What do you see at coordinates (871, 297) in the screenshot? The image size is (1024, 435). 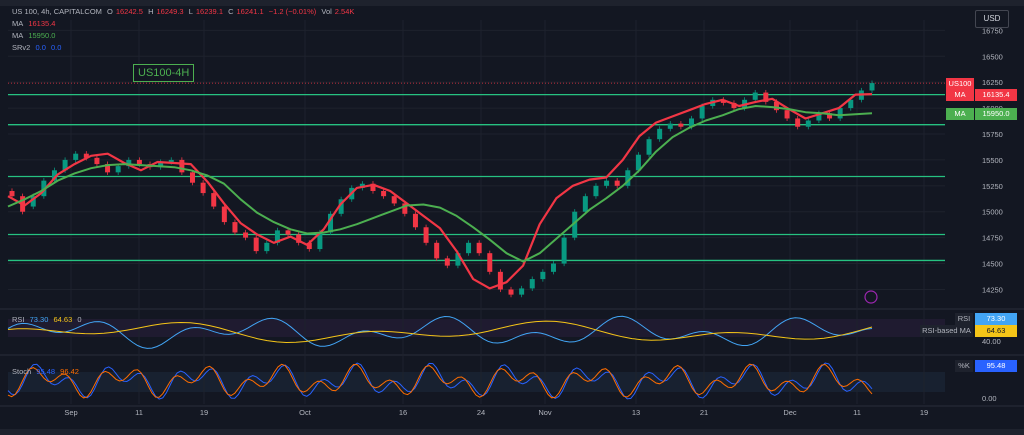 I see `lightning-icon` at bounding box center [871, 297].